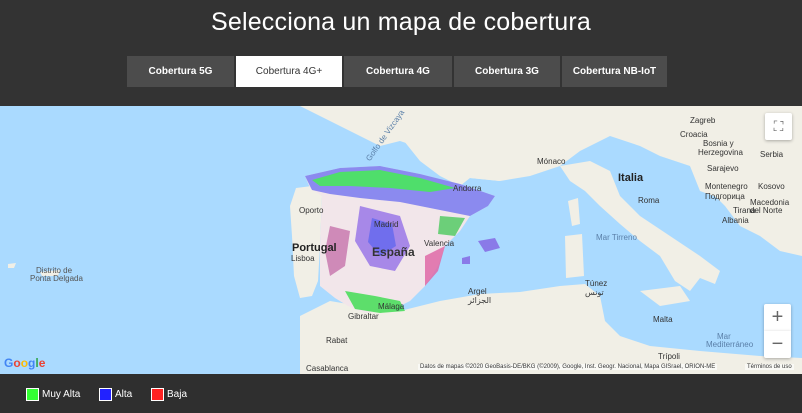  Describe the element at coordinates (289, 71) in the screenshot. I see `tab-4g-plus: Cobertura 4G+` at that location.